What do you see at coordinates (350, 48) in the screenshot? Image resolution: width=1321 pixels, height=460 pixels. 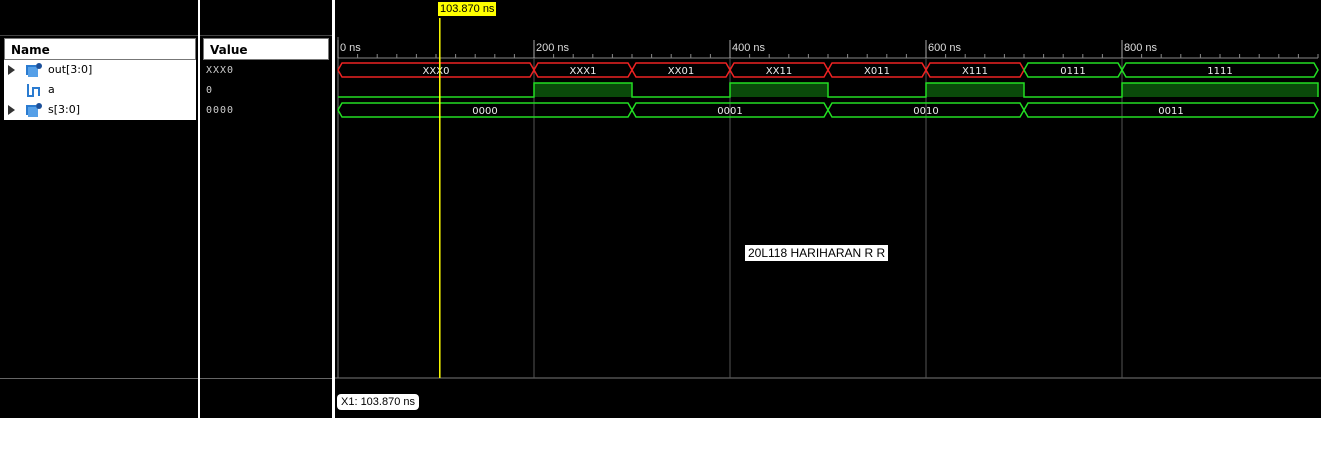 I see `tick-label: 0 ns` at bounding box center [350, 48].